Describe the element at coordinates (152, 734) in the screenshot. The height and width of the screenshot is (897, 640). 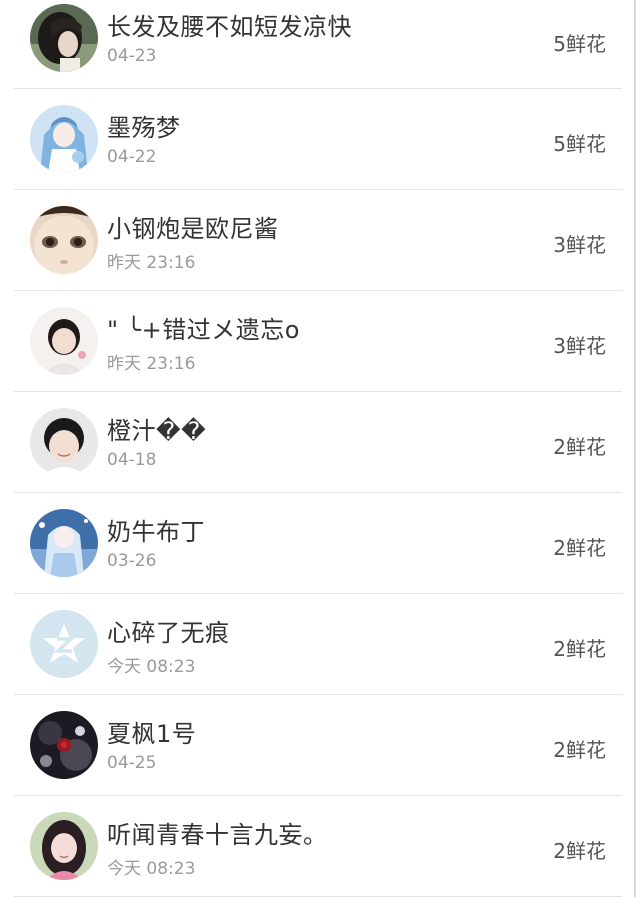
I see `user-name: 夏枫1号` at that location.